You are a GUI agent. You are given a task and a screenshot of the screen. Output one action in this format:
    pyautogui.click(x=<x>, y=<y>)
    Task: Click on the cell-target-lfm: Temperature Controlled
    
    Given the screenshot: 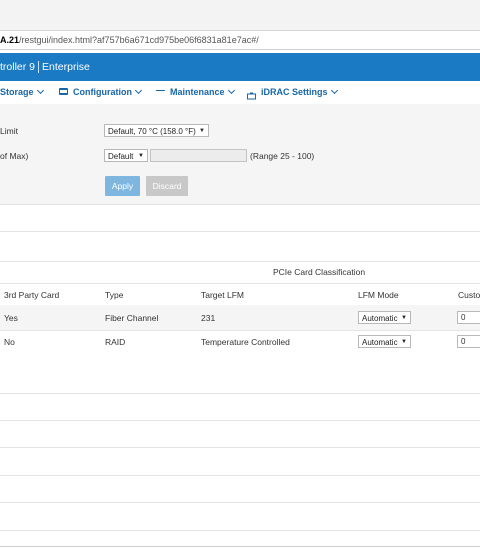 What is the action you would take?
    pyautogui.click(x=245, y=342)
    